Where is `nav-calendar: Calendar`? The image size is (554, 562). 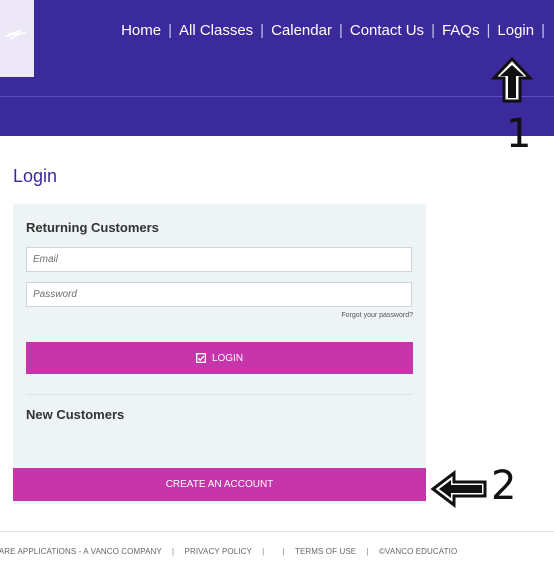
nav-calendar: Calendar is located at coordinates (301, 30).